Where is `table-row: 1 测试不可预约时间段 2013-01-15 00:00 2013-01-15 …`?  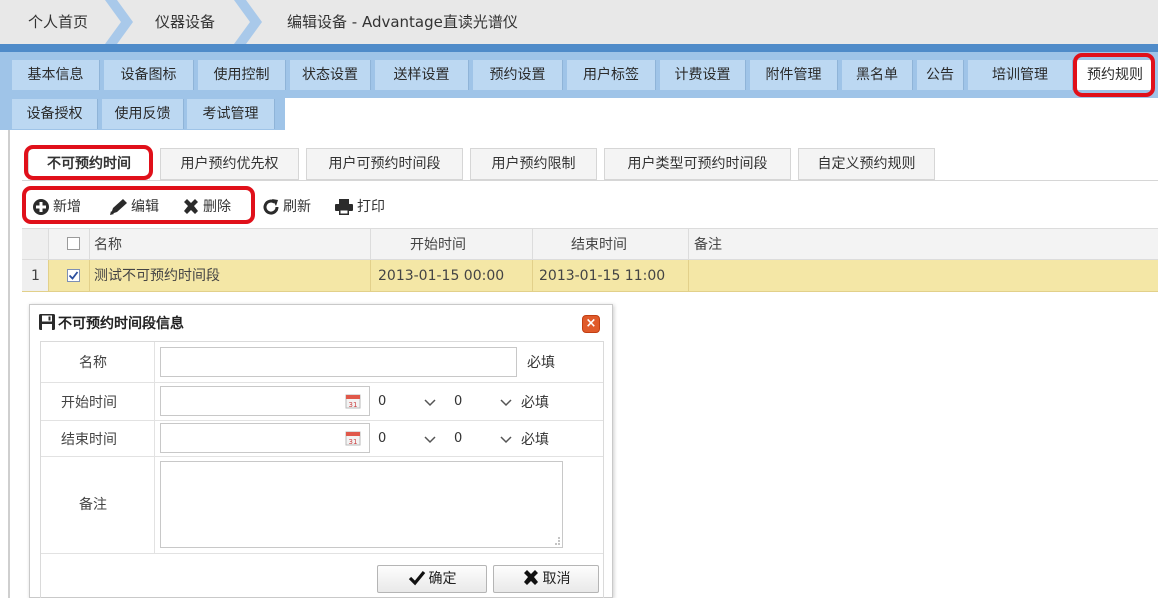 table-row: 1 测试不可预约时间段 2013-01-15 00:00 2013-01-15 … is located at coordinates (590, 276).